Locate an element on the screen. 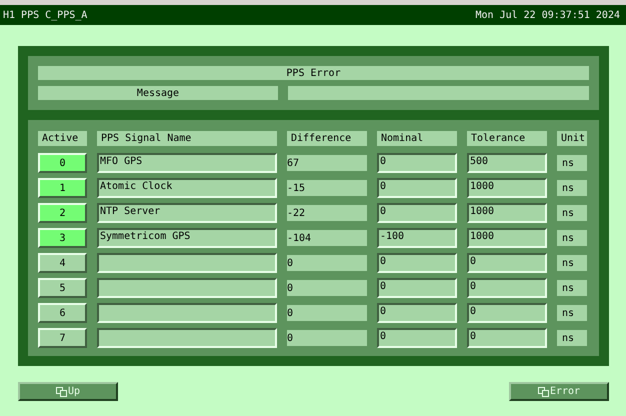 The height and width of the screenshot is (416, 626). message-label: Message is located at coordinates (158, 93).